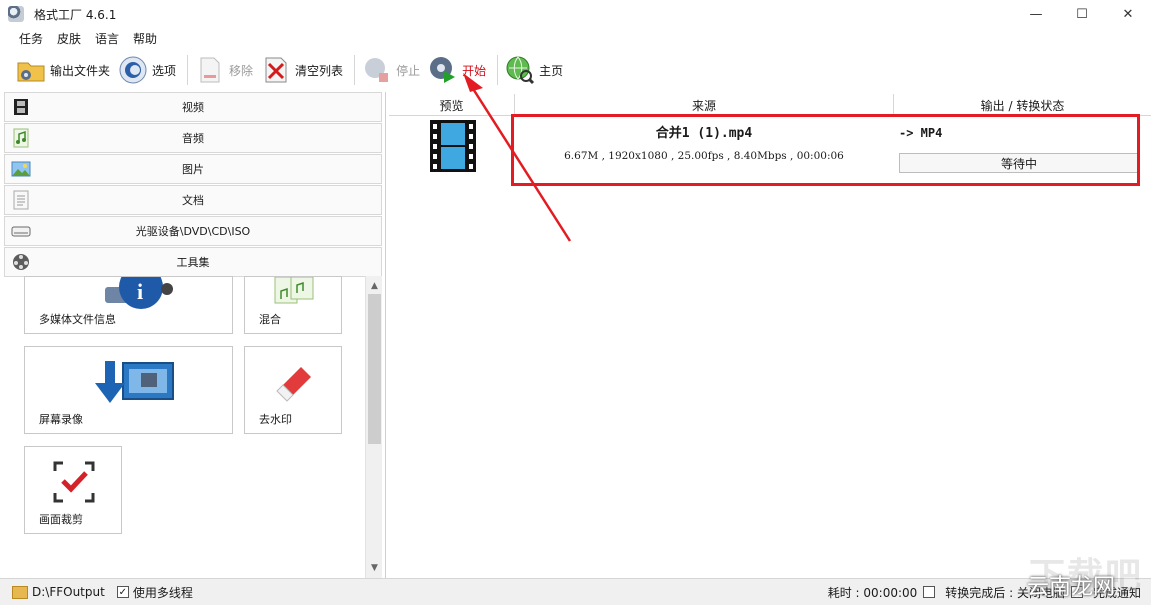 The height and width of the screenshot is (605, 1151). Describe the element at coordinates (21, 169) in the screenshot. I see `picture-icon` at that location.